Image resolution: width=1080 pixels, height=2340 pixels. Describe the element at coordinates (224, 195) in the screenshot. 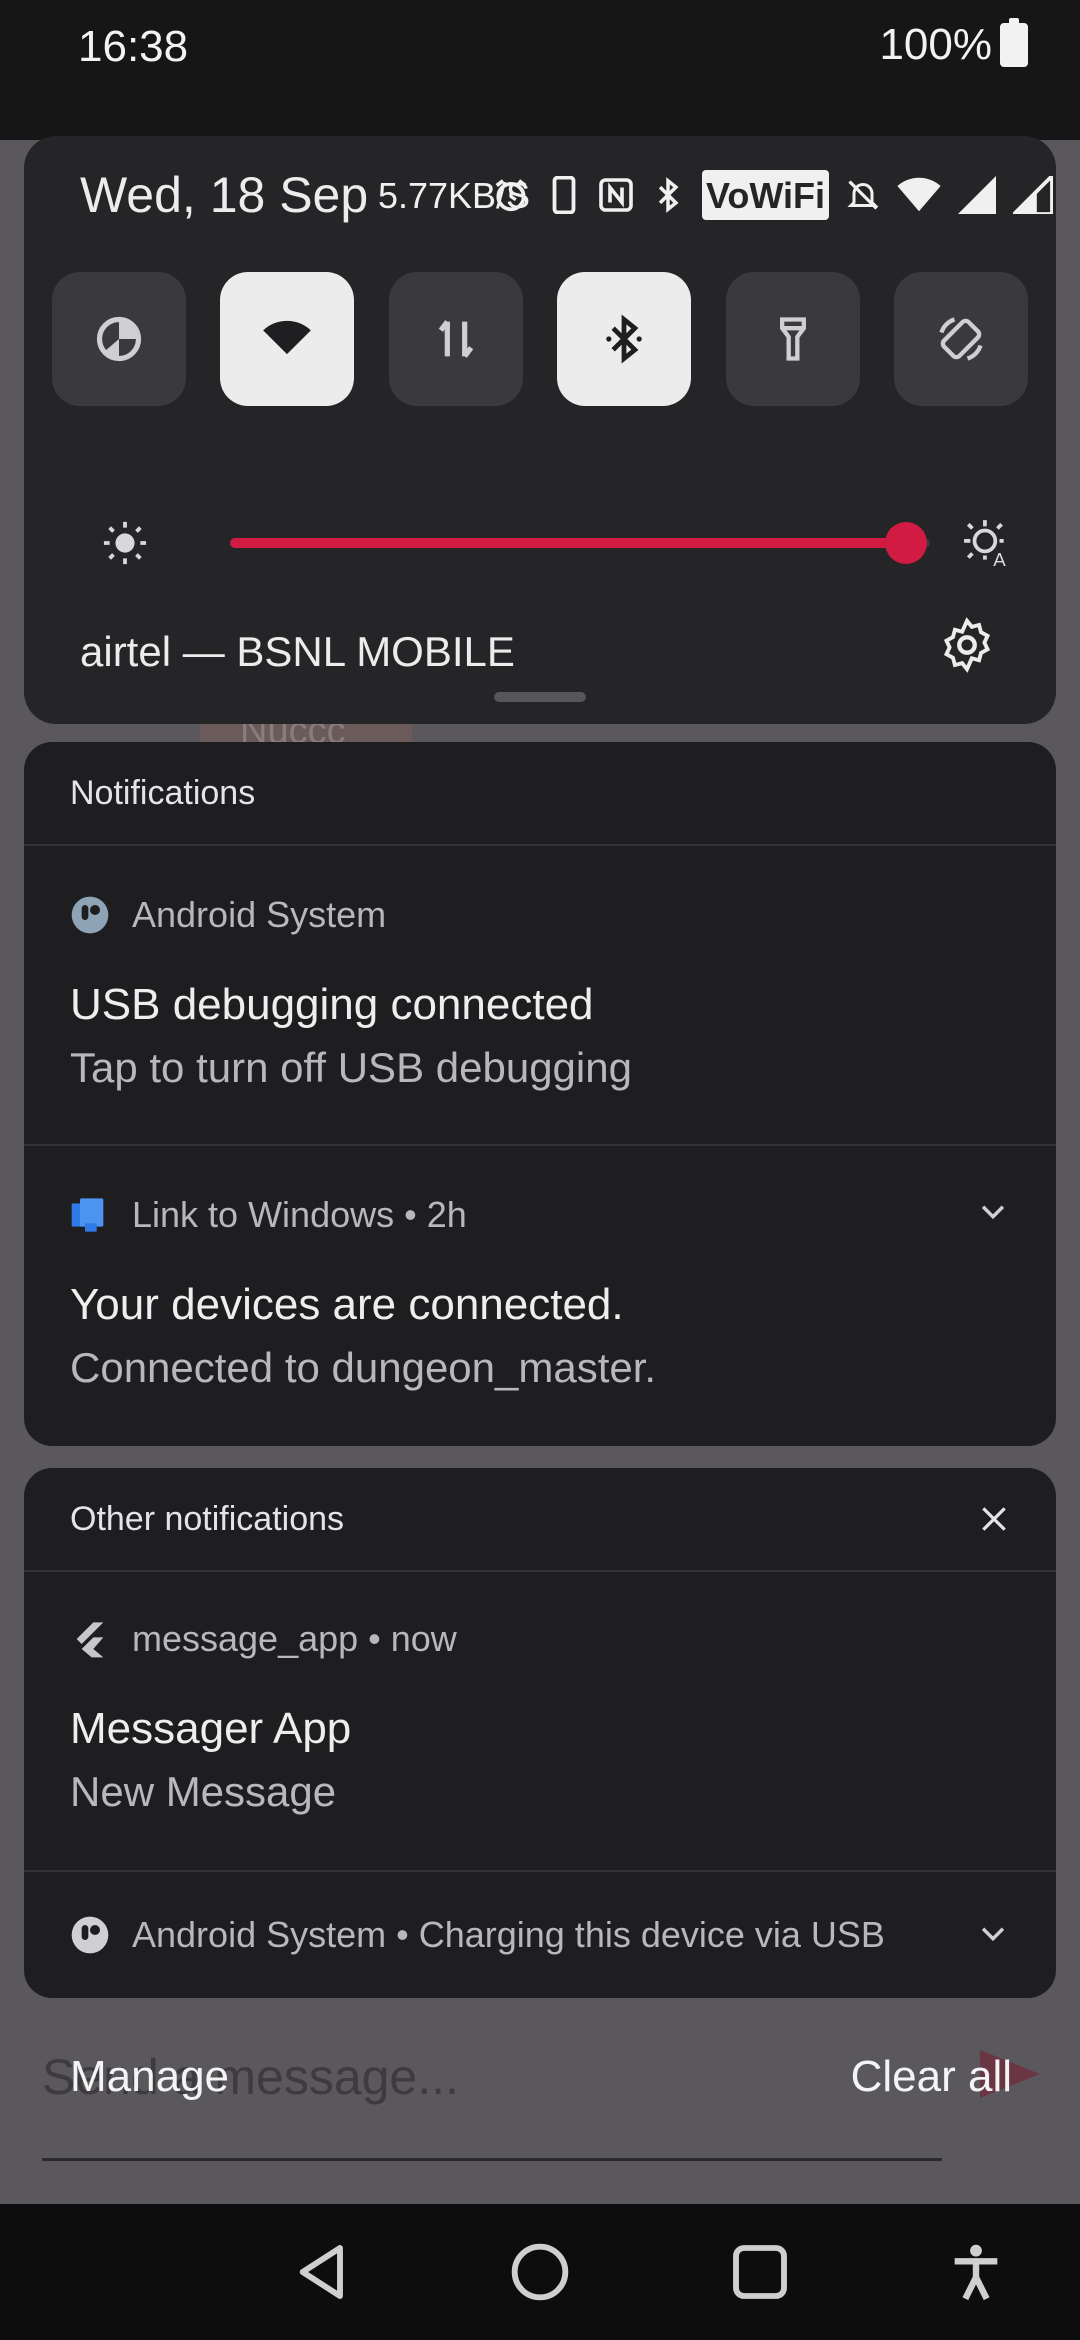

I see `qs-date: Wed, 18 Sep` at that location.